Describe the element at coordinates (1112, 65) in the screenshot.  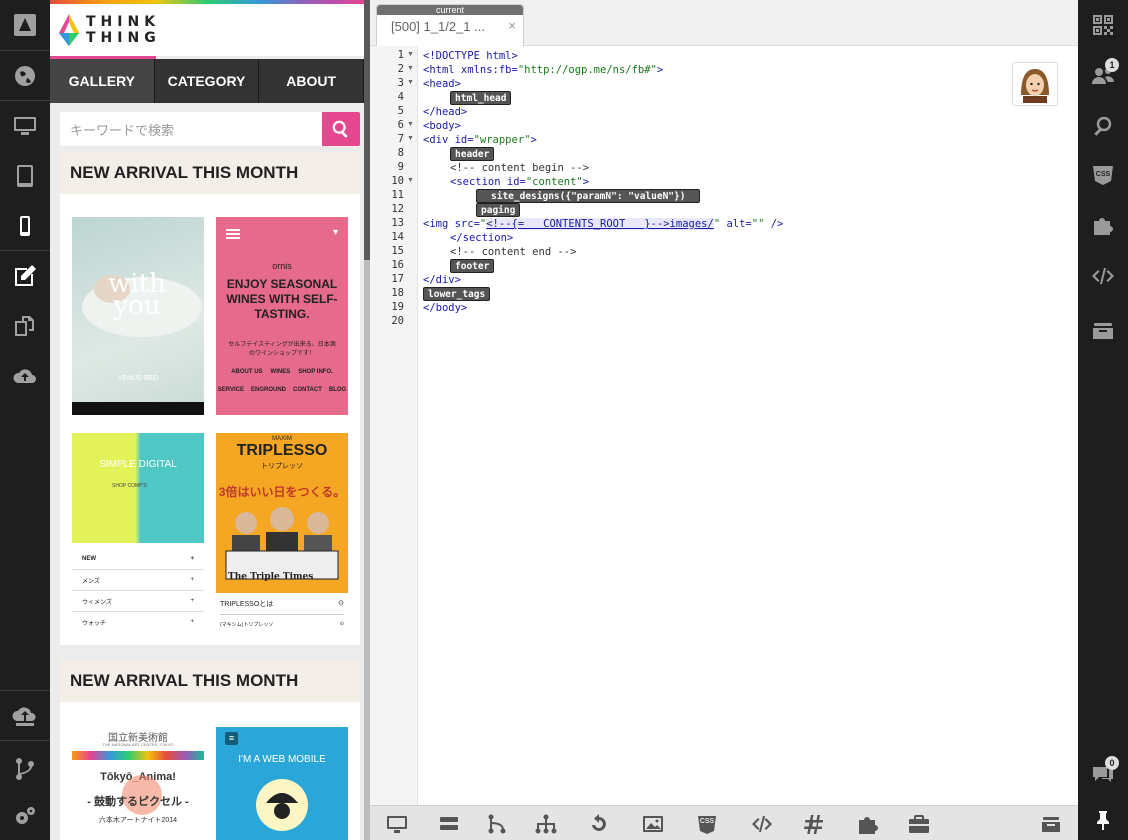
I see `users-count-badge: 1` at that location.